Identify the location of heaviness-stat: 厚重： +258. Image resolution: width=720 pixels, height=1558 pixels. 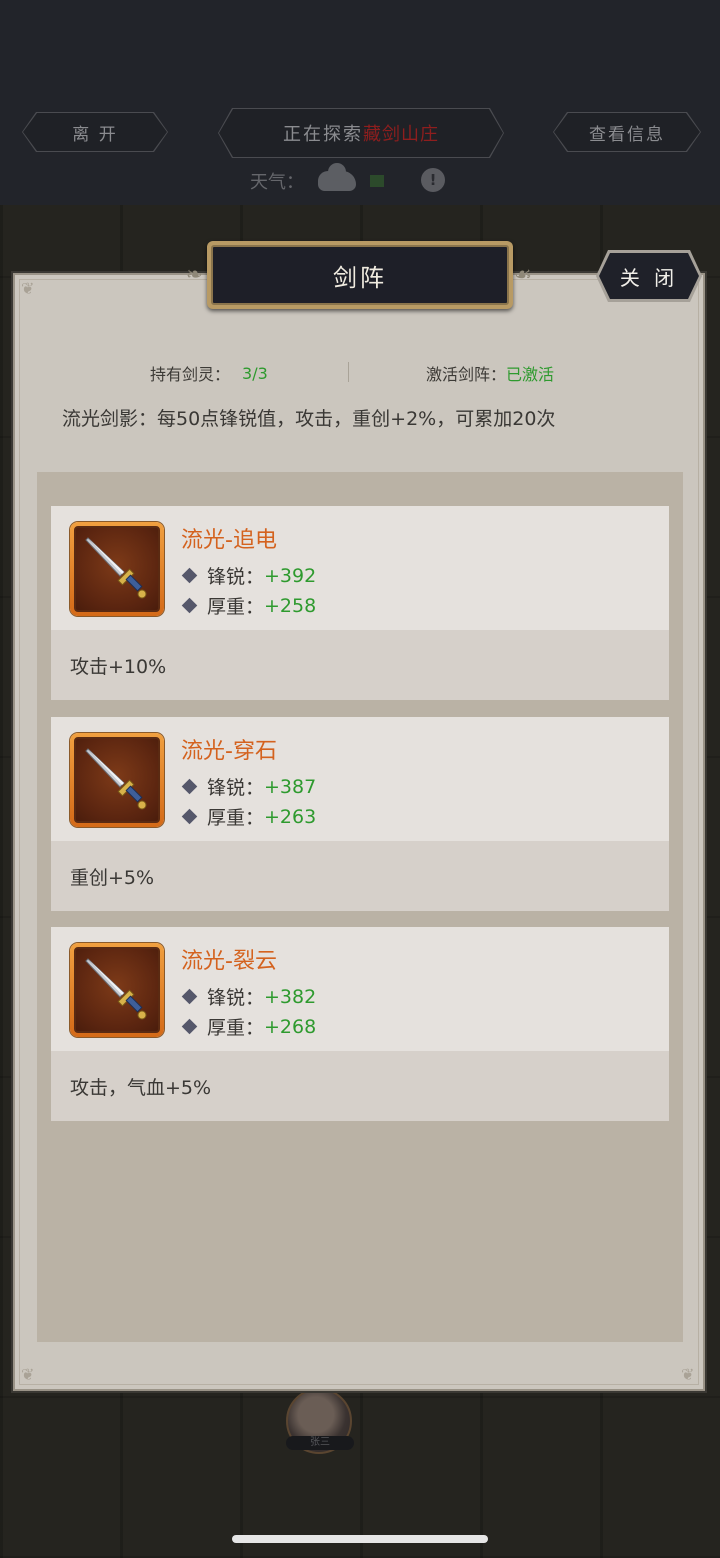
(248, 605).